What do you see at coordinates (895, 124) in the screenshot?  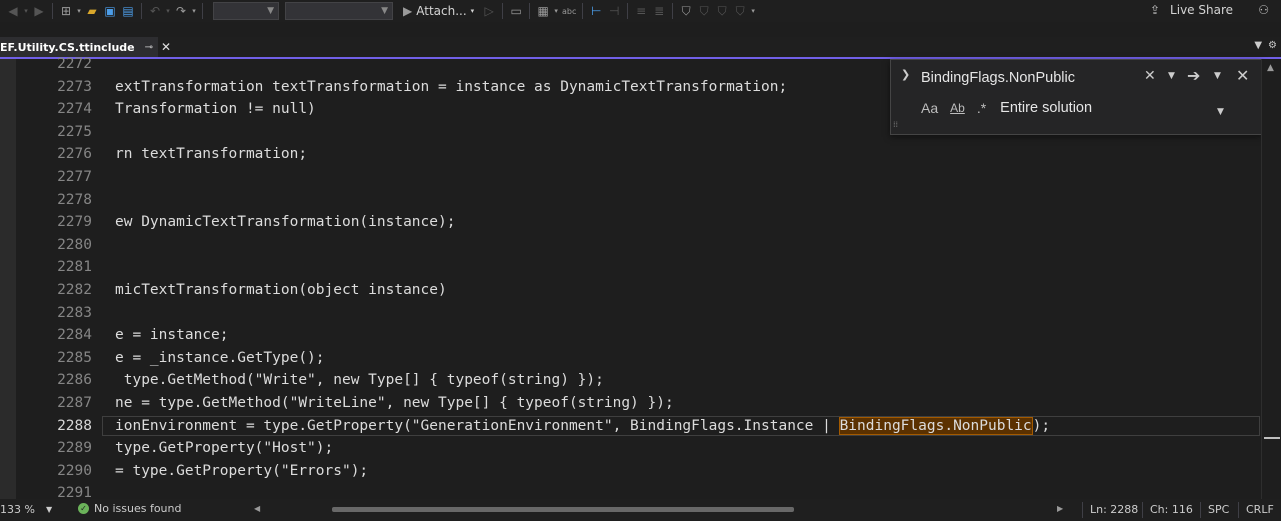 I see `resize-grip-icon: ⁞⁞` at bounding box center [895, 124].